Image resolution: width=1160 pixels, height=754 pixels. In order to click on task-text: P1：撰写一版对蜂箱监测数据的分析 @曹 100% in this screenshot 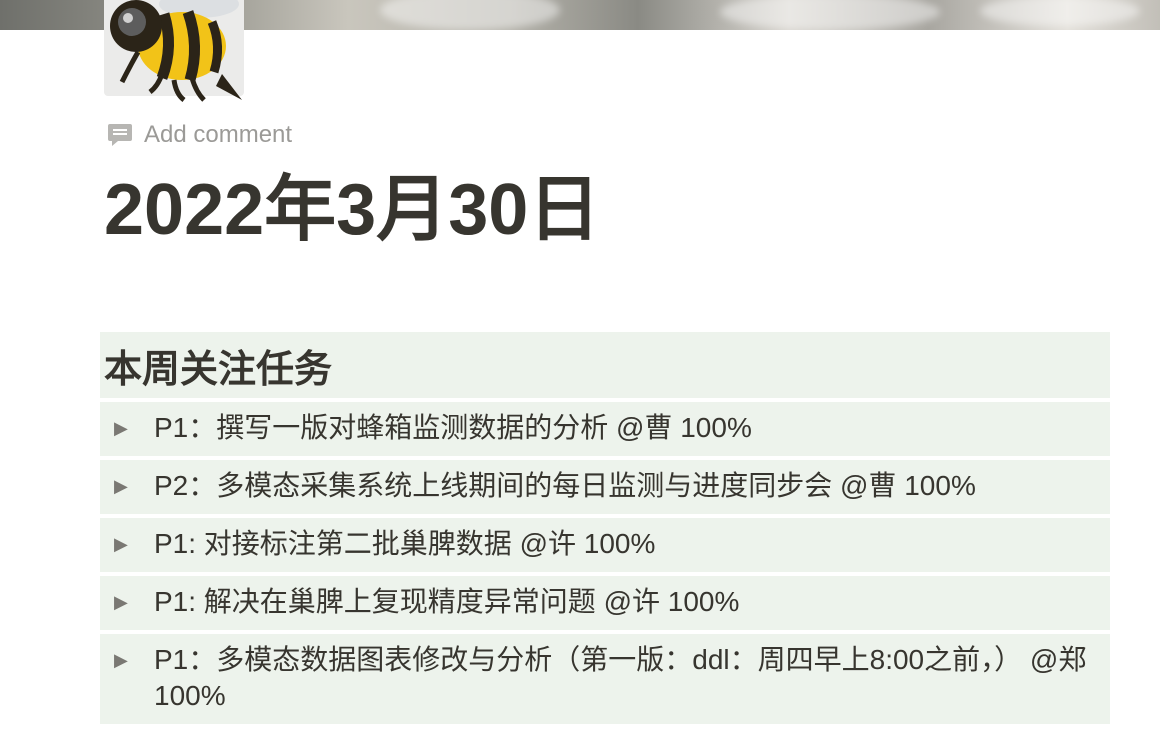, I will do `click(457, 428)`.